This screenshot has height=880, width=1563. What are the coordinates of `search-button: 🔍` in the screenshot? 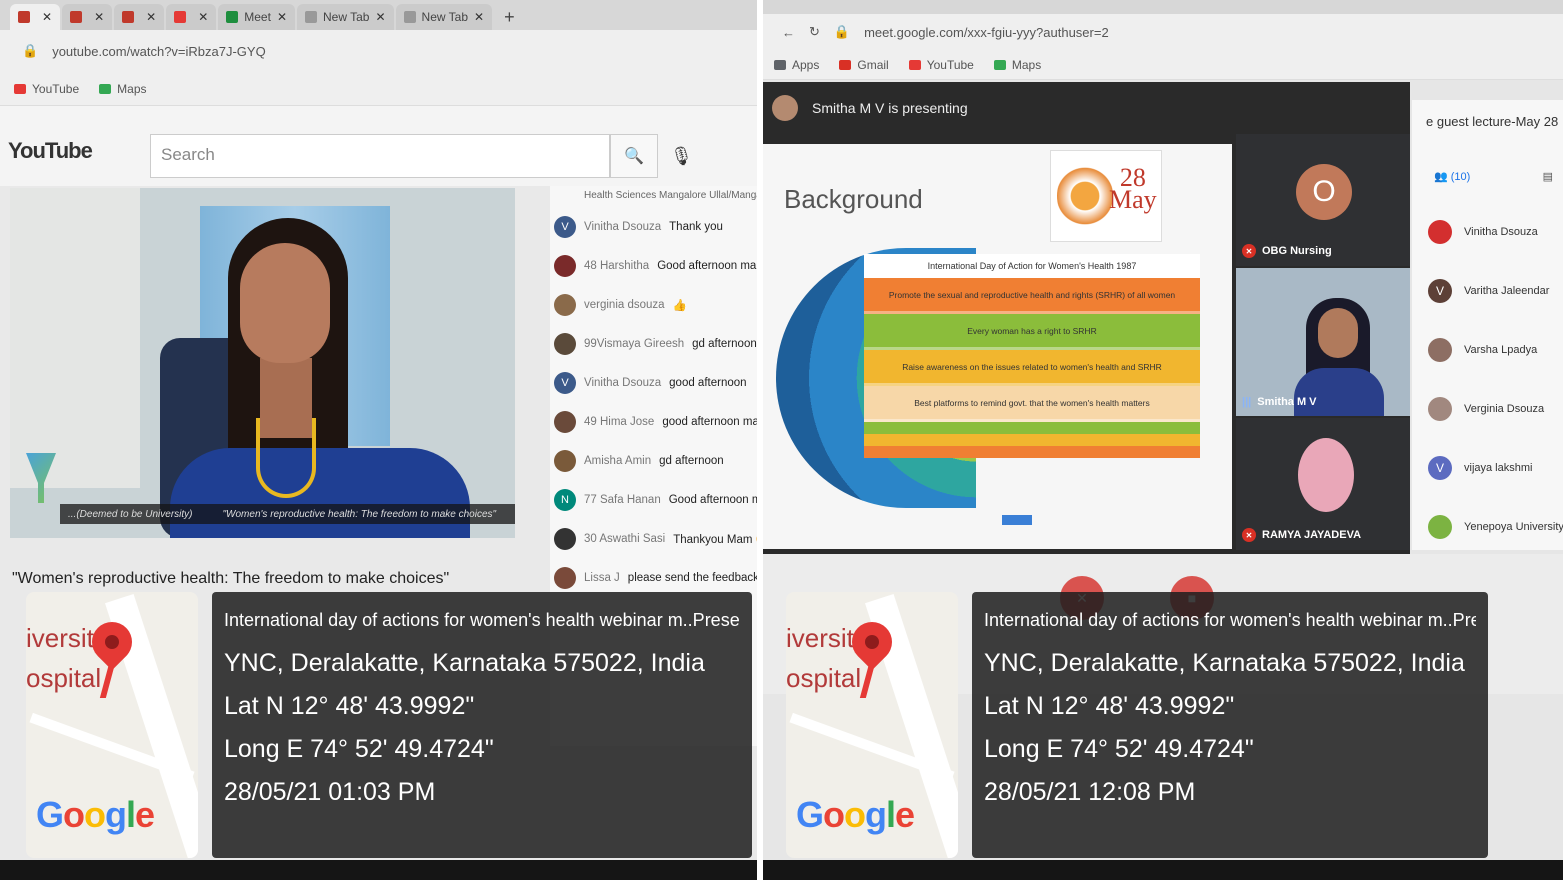 It's located at (634, 156).